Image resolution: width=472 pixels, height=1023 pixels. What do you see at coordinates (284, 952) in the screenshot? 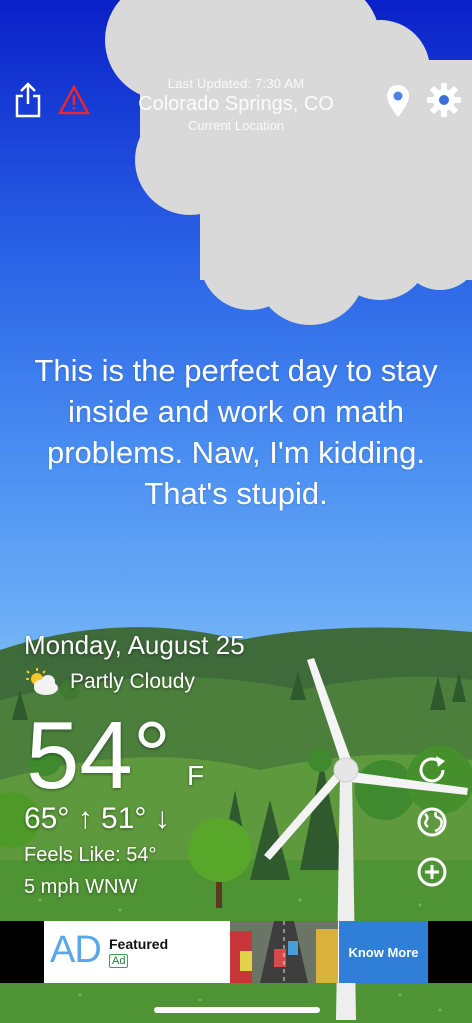
I see `ad-image` at bounding box center [284, 952].